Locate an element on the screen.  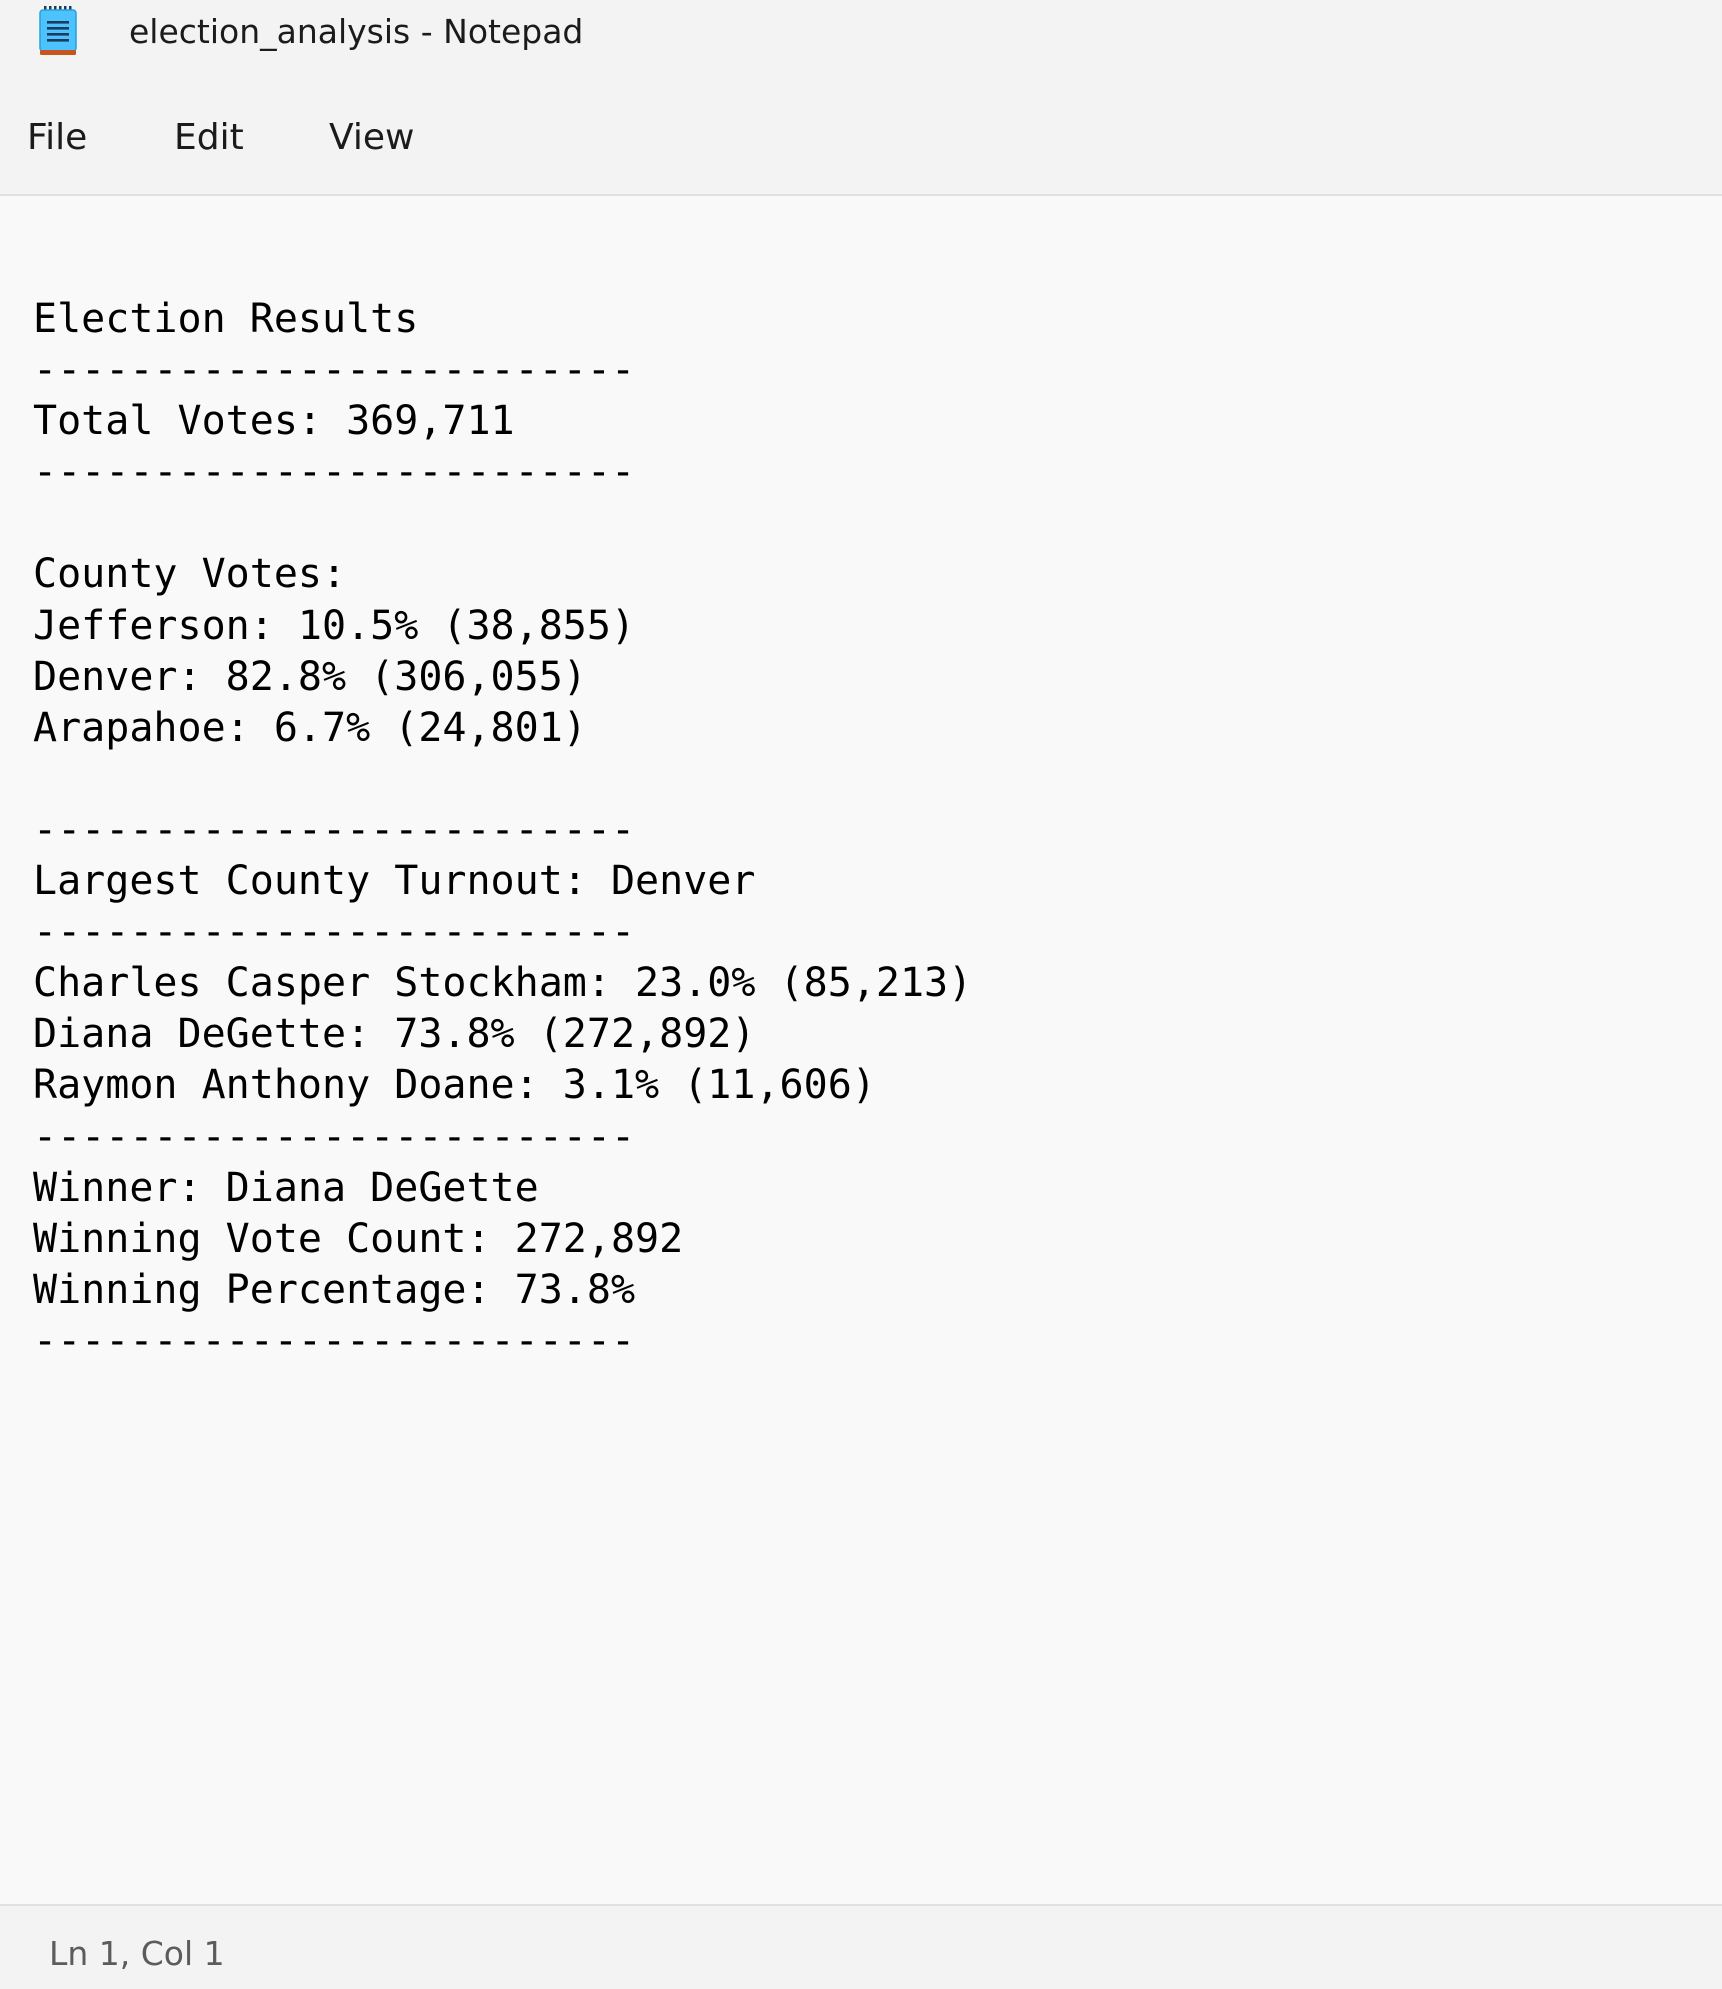
document-line: Winning Percentage: 73.8% is located at coordinates (334, 1289).